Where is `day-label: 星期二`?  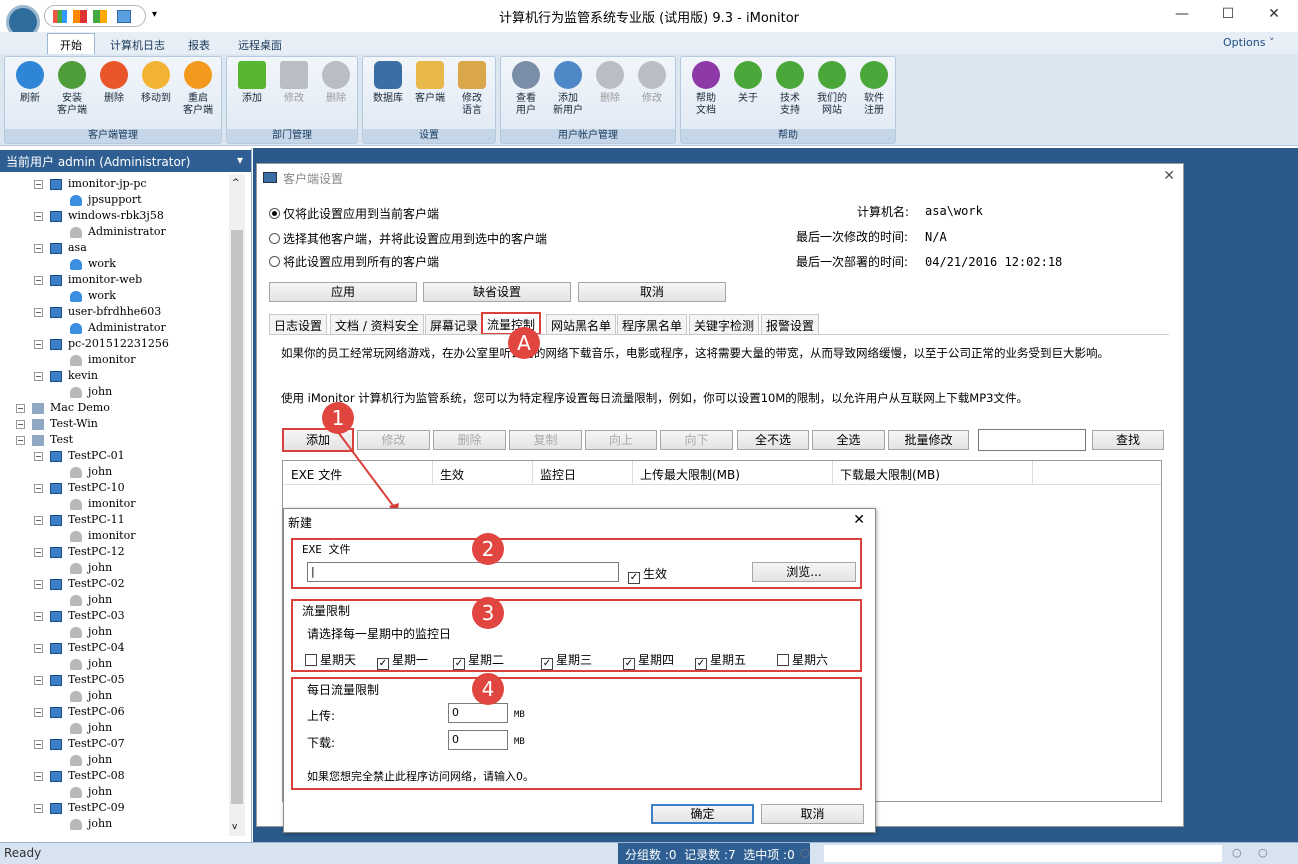 day-label: 星期二 is located at coordinates (486, 660).